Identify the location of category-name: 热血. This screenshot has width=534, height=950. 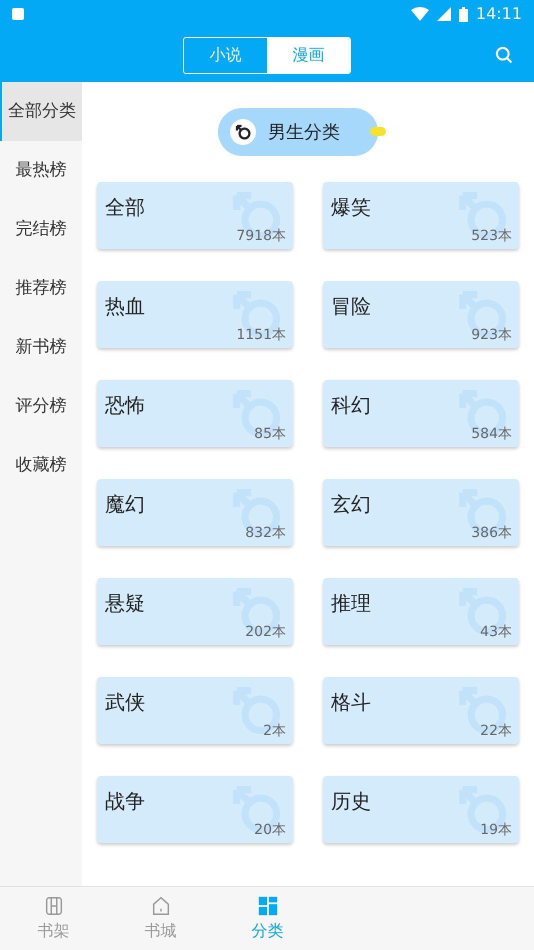
(125, 306).